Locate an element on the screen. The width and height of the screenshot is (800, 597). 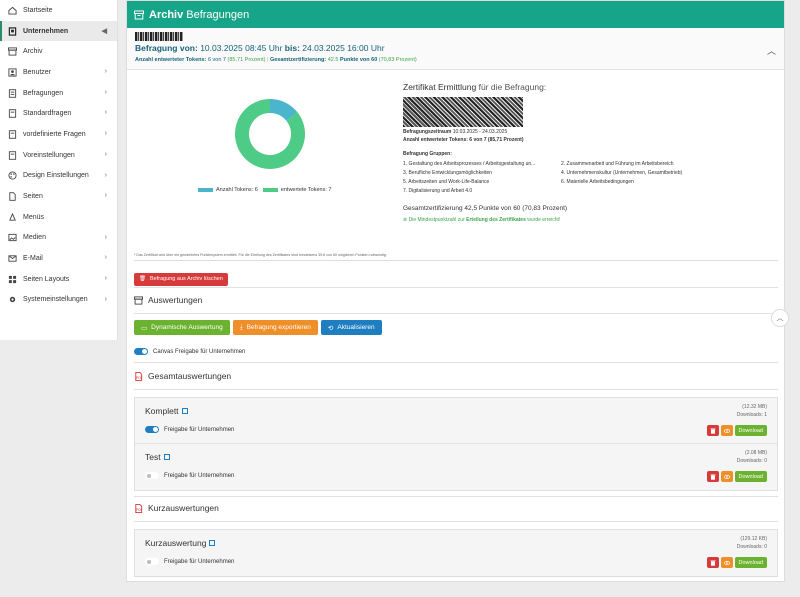
delete-archive-button: 🗑 Befragung aus Archiv löschen is located at coordinates (181, 279).